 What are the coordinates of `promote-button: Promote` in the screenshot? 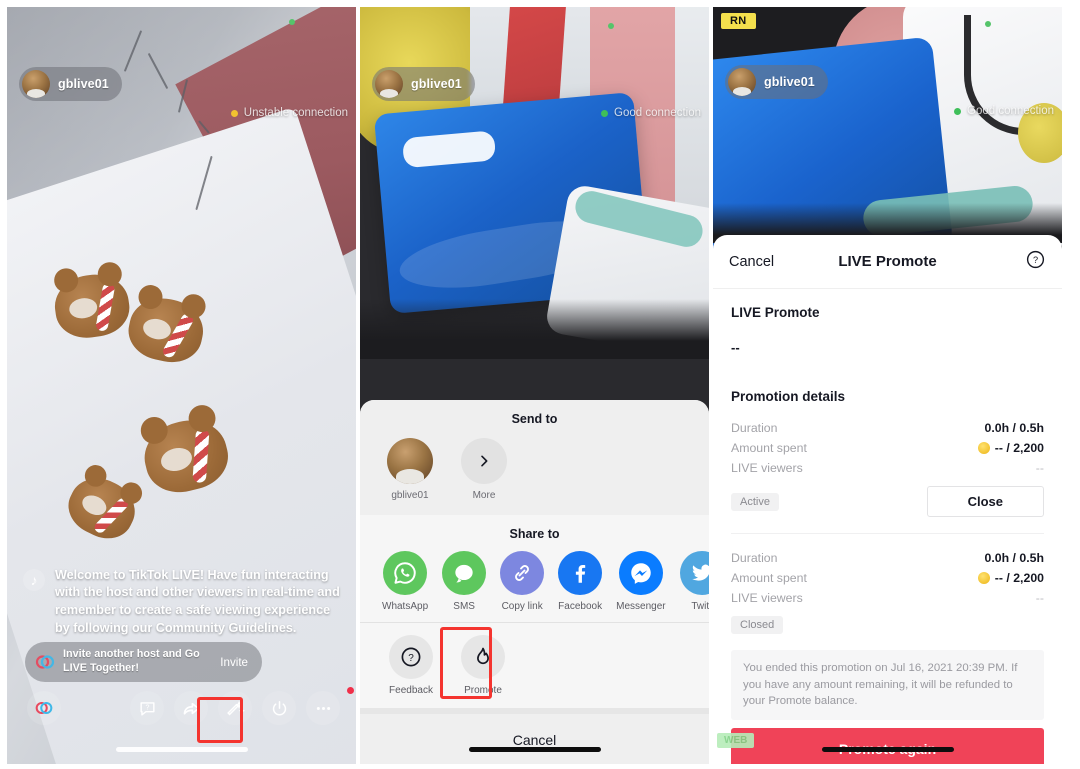 It's located at (483, 665).